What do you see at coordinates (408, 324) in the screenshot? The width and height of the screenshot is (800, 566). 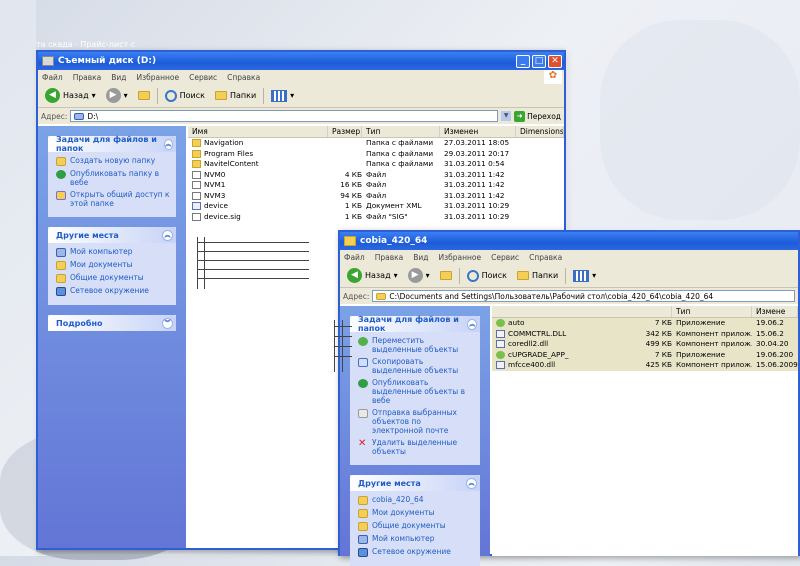 I see `panel-title: Задачи для файлов и папок` at bounding box center [408, 324].